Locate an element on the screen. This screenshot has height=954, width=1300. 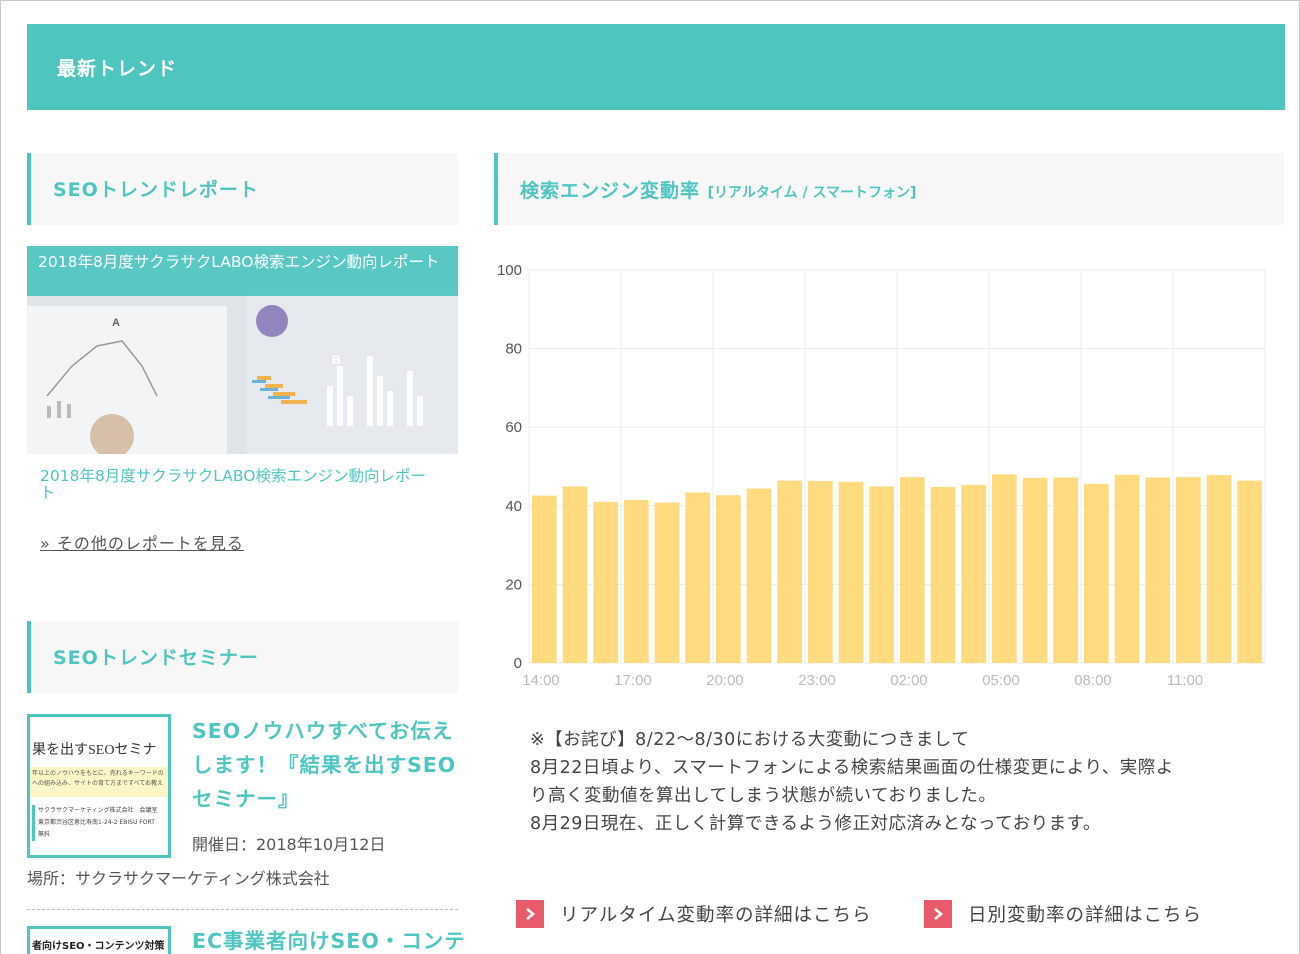
x-tick-label: 08:00 is located at coordinates (1093, 680).